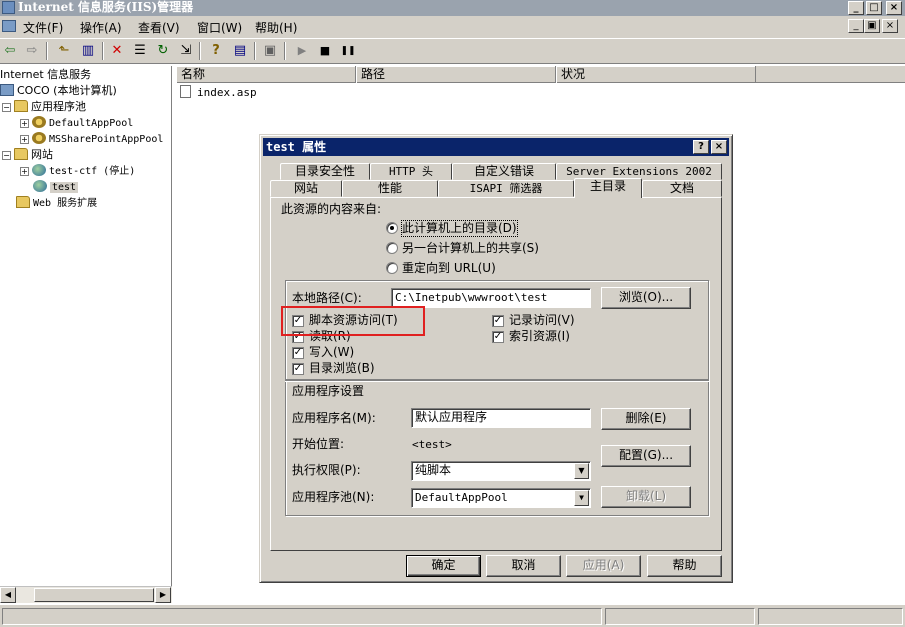 Image resolution: width=905 pixels, height=627 pixels. Describe the element at coordinates (77, 171) in the screenshot. I see `tree-item-site-test-ctf: + test-ctf (停止)` at that location.